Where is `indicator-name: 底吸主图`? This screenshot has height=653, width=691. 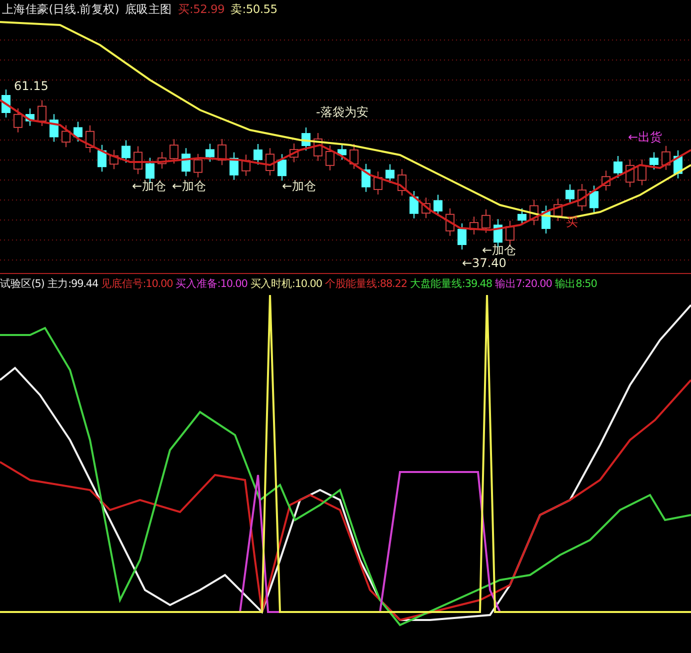 indicator-name: 底吸主图 is located at coordinates (148, 9).